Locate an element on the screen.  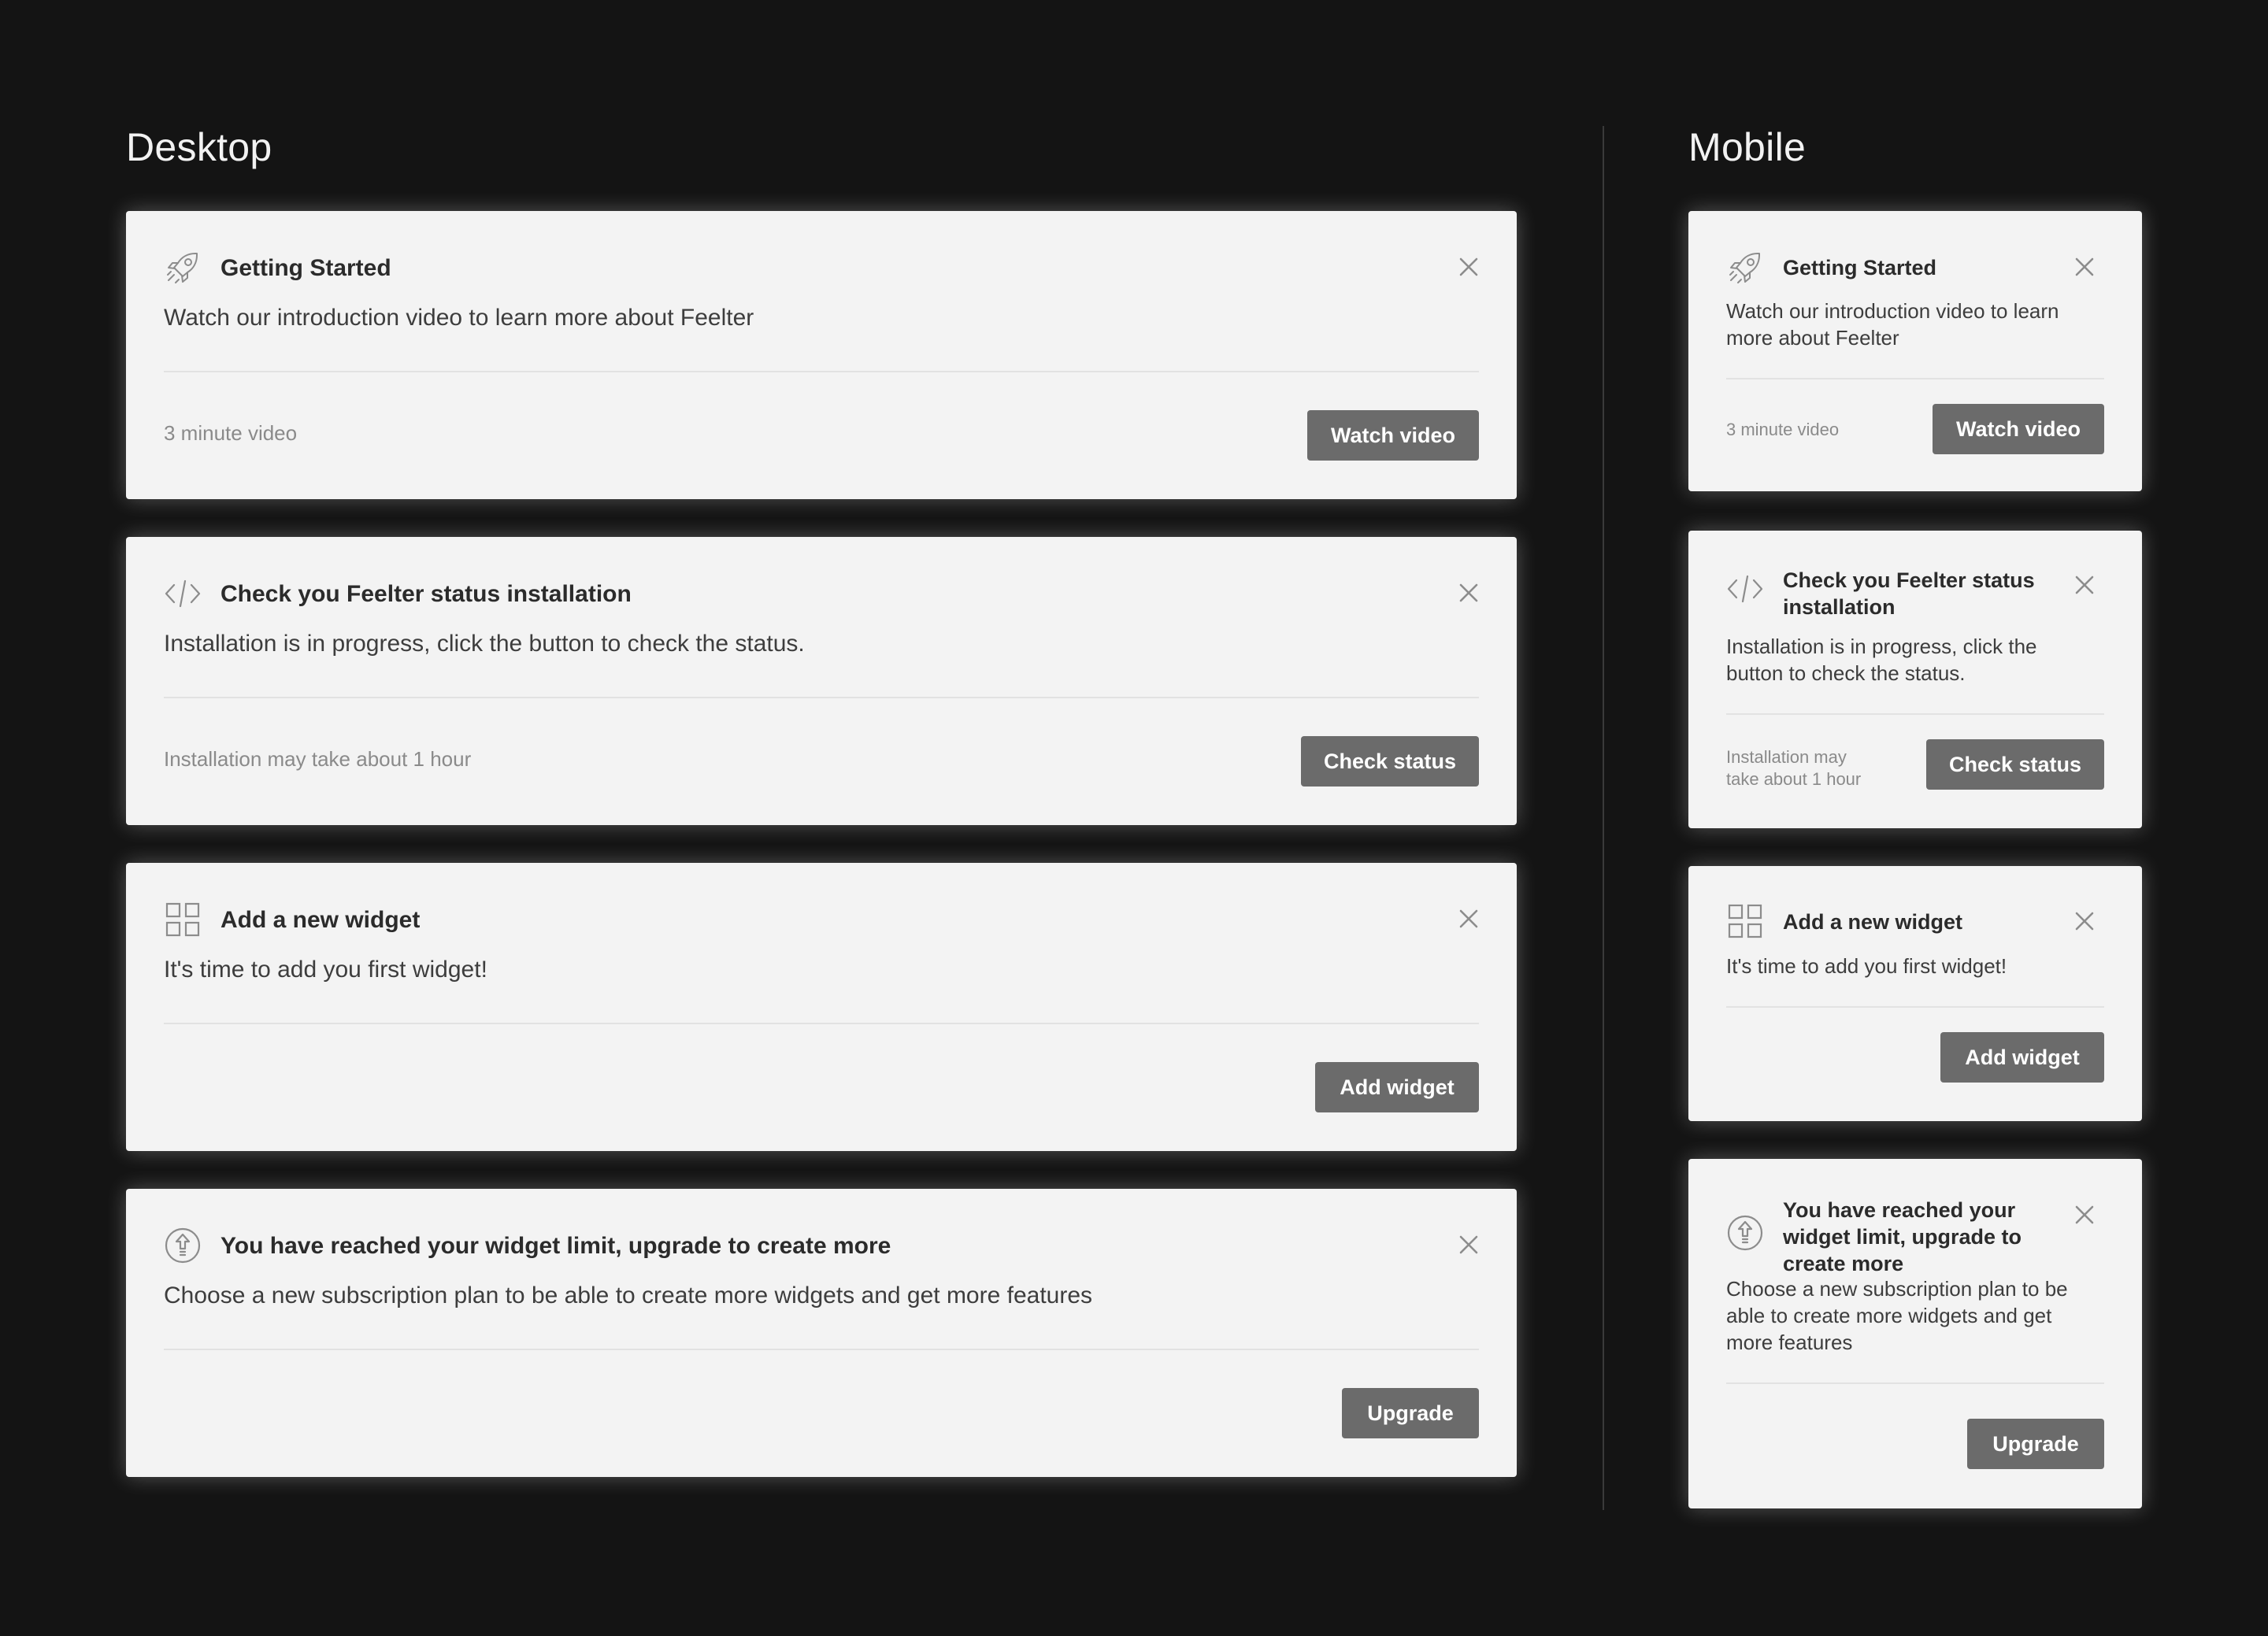
mobile-heading: Mobile is located at coordinates (1747, 147).